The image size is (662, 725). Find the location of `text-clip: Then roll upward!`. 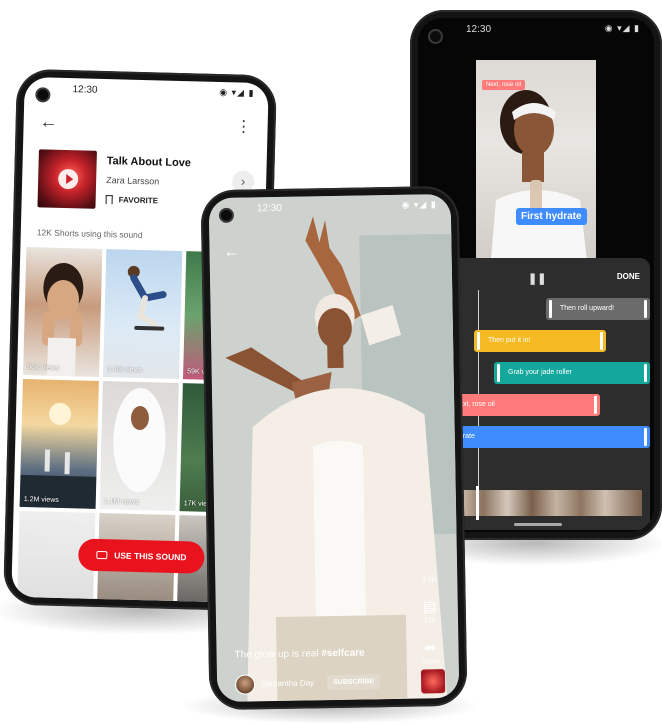

text-clip: Then roll upward! is located at coordinates (598, 309).